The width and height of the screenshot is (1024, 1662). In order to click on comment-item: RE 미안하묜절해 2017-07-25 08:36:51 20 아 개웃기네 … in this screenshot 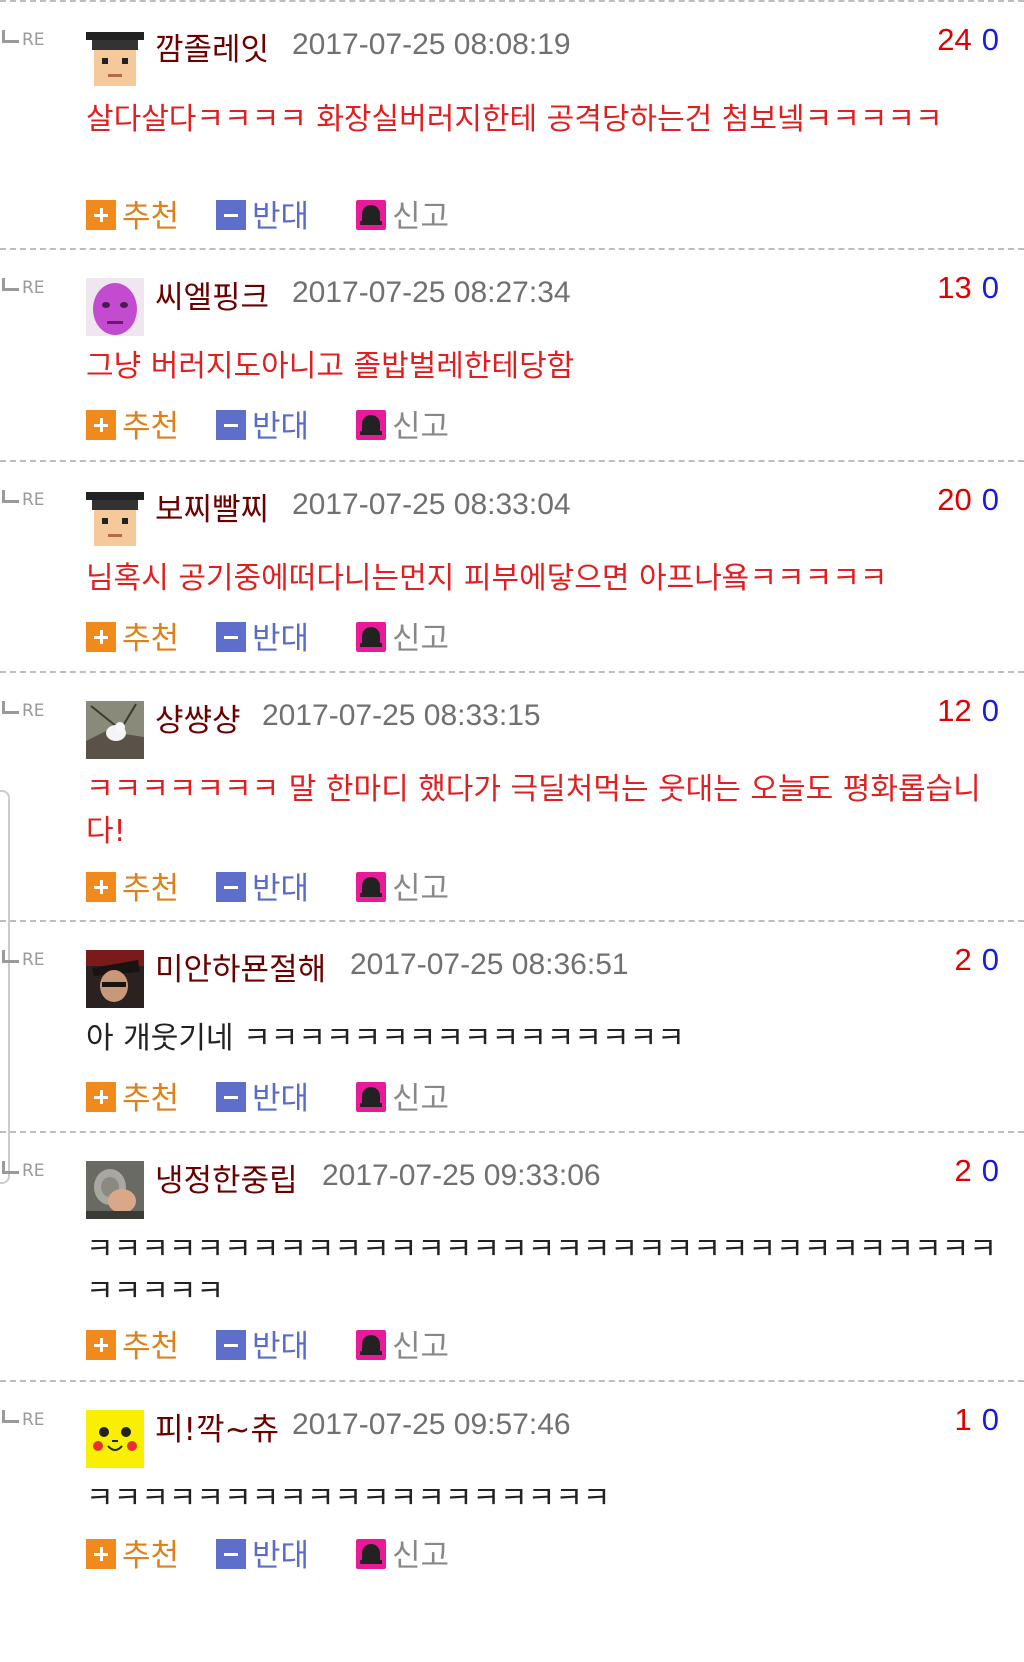, I will do `click(512, 1027)`.